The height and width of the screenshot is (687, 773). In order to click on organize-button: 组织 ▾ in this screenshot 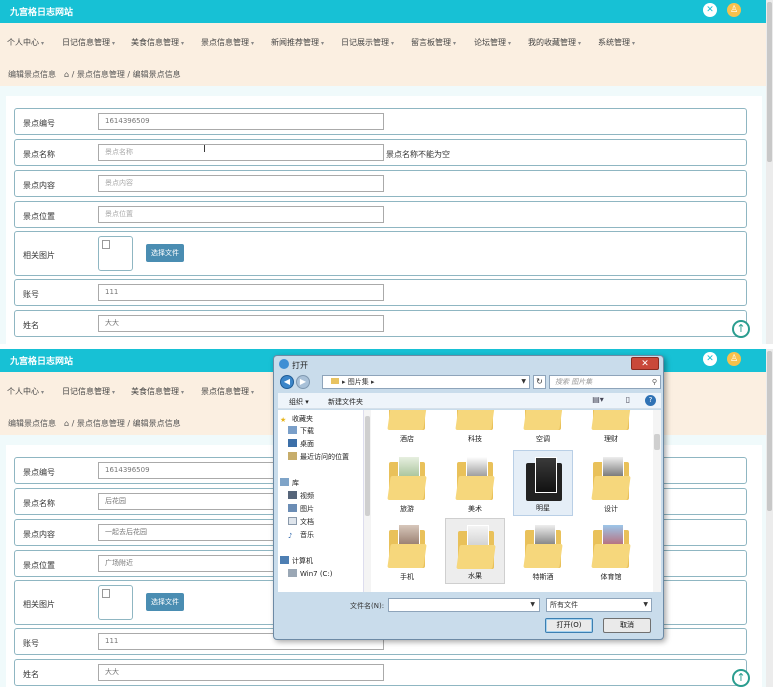, I will do `click(299, 402)`.